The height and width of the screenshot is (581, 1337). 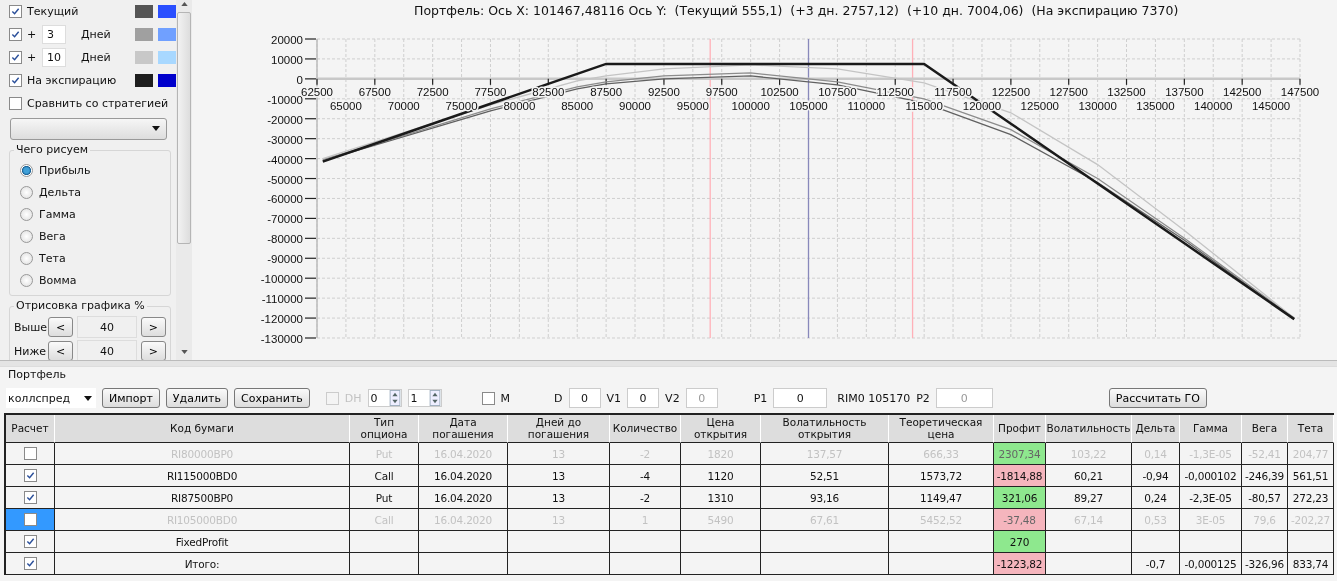 What do you see at coordinates (837, 91) in the screenshot?
I see `x-tick-label: 107500` at bounding box center [837, 91].